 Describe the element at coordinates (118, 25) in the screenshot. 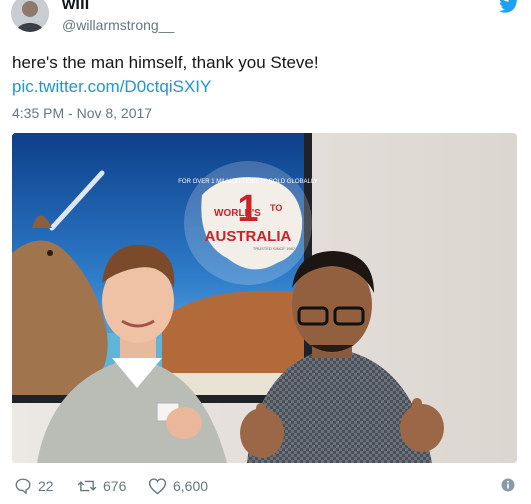

I see `author-handle: @willarmstrong__` at that location.